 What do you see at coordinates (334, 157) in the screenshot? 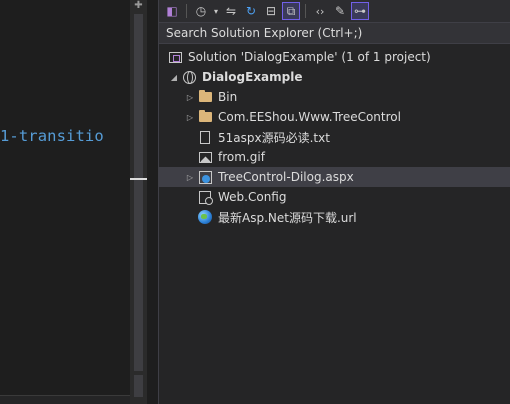
I see `tree-item-gif-file: from.gif` at bounding box center [334, 157].